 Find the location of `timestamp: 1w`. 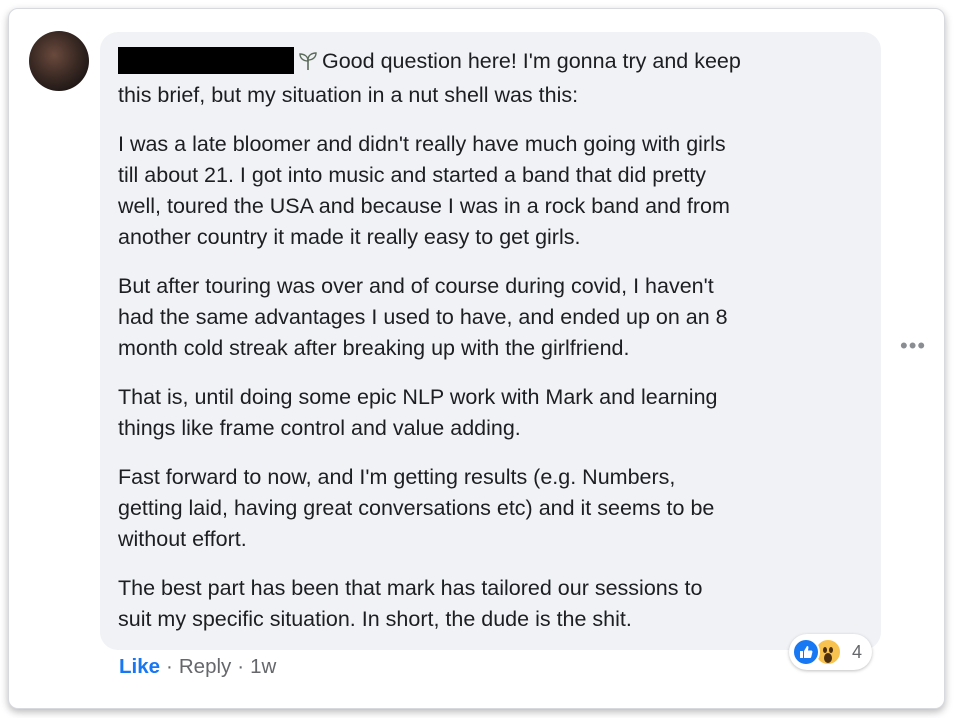

timestamp: 1w is located at coordinates (263, 667).